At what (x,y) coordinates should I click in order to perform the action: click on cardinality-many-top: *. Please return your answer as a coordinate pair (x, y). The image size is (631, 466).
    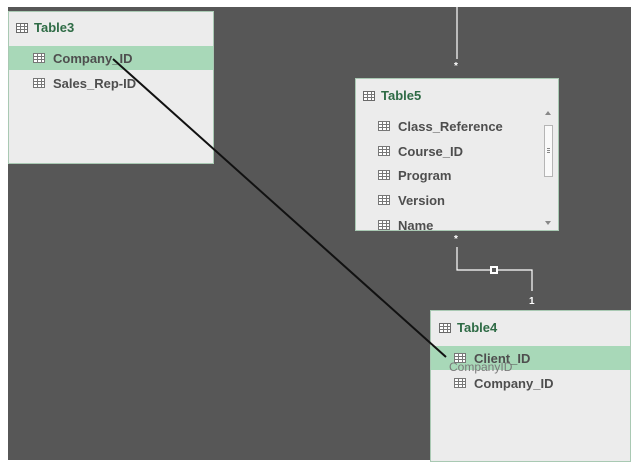
    Looking at the image, I should click on (456, 66).